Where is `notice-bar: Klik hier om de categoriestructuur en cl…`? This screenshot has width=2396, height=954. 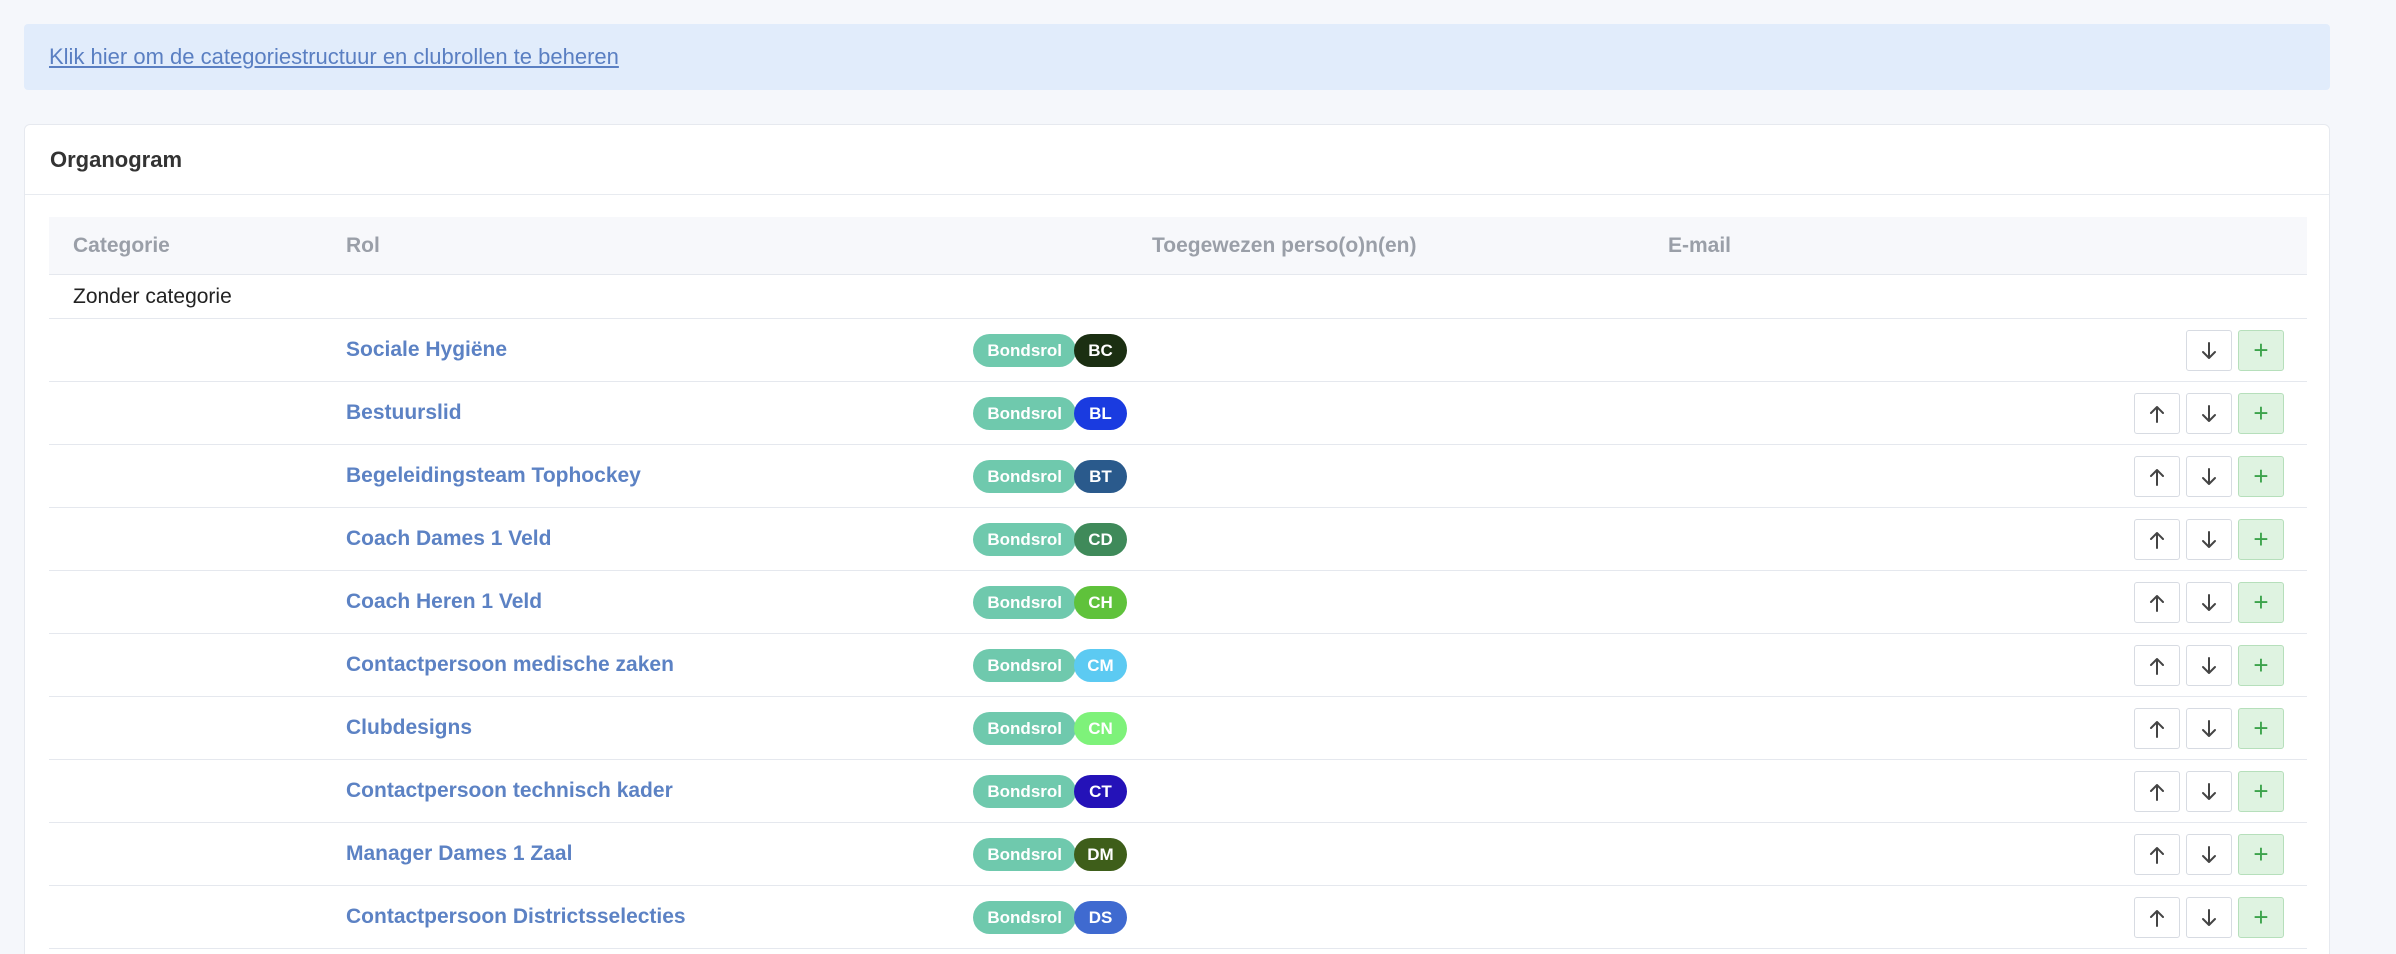
notice-bar: Klik hier om de categoriestructuur en cl… is located at coordinates (1177, 57).